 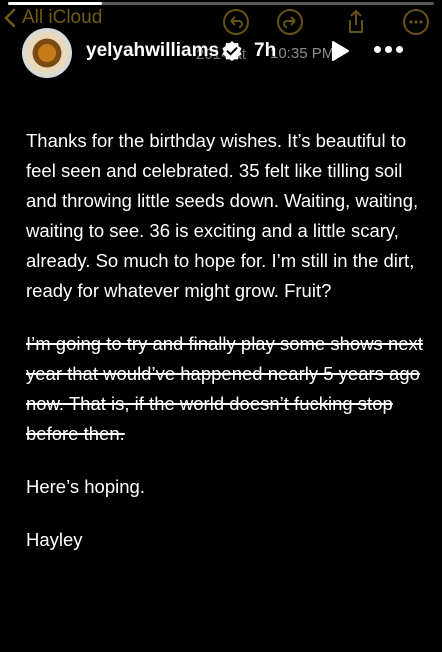 What do you see at coordinates (10, 18) in the screenshot?
I see `chevron-left-icon` at bounding box center [10, 18].